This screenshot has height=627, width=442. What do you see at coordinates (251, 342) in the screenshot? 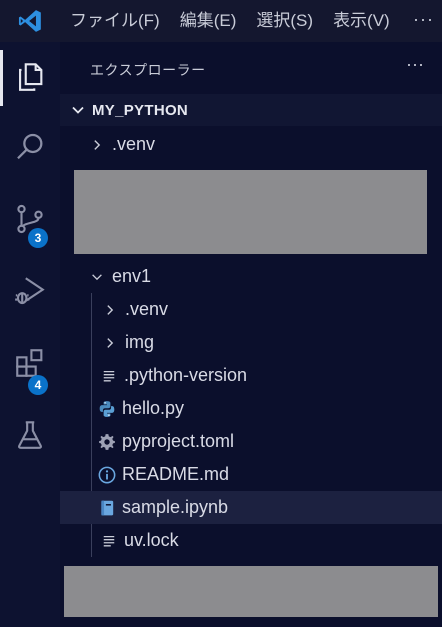
I see `tree-item-img: img` at bounding box center [251, 342].